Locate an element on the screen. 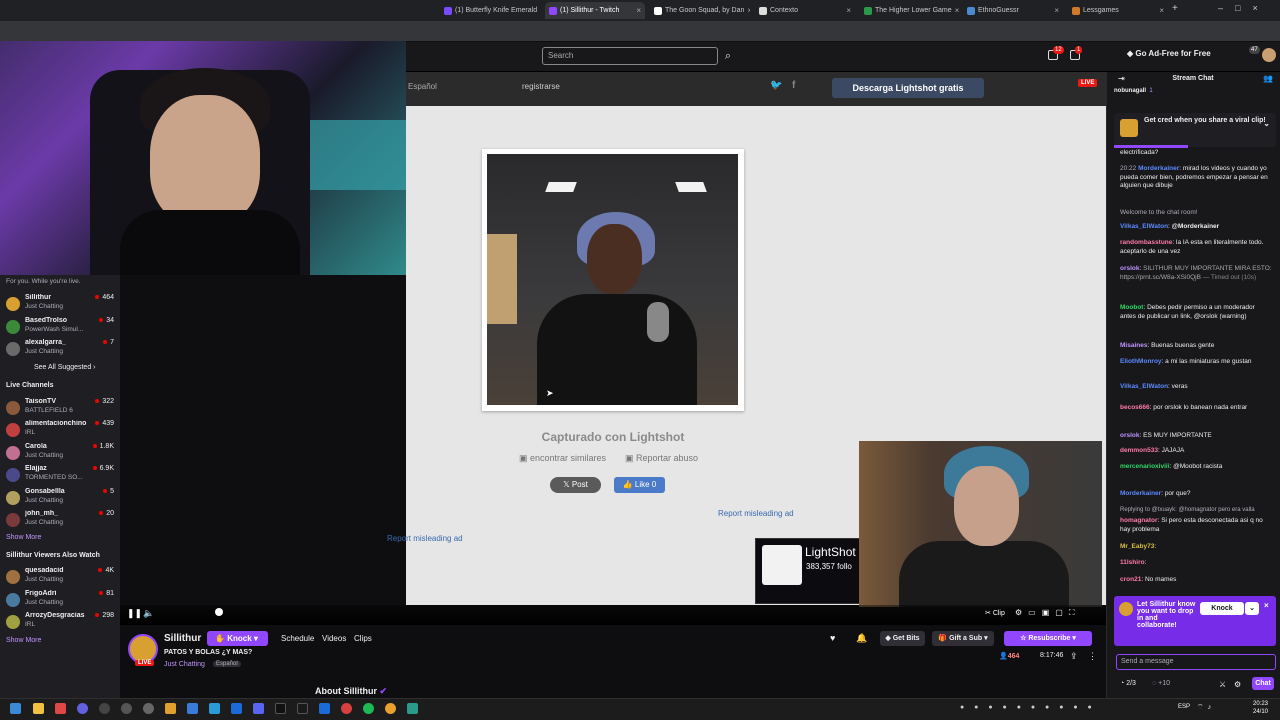 The width and height of the screenshot is (1280, 720). browser-tab: Contexto × is located at coordinates (805, 10).